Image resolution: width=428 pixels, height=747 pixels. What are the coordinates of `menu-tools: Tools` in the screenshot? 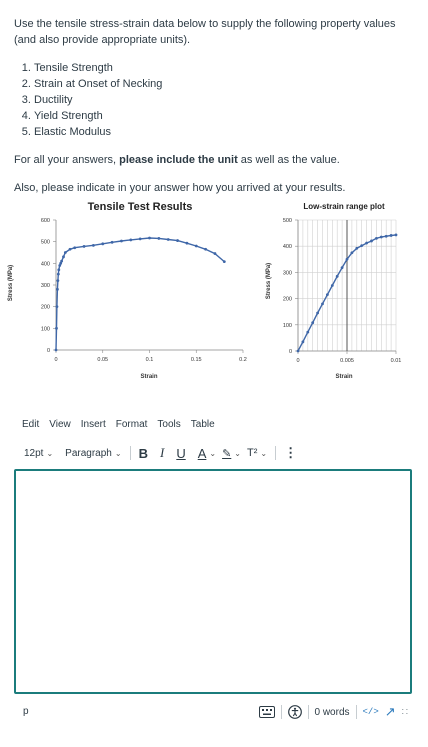 It's located at (168, 424).